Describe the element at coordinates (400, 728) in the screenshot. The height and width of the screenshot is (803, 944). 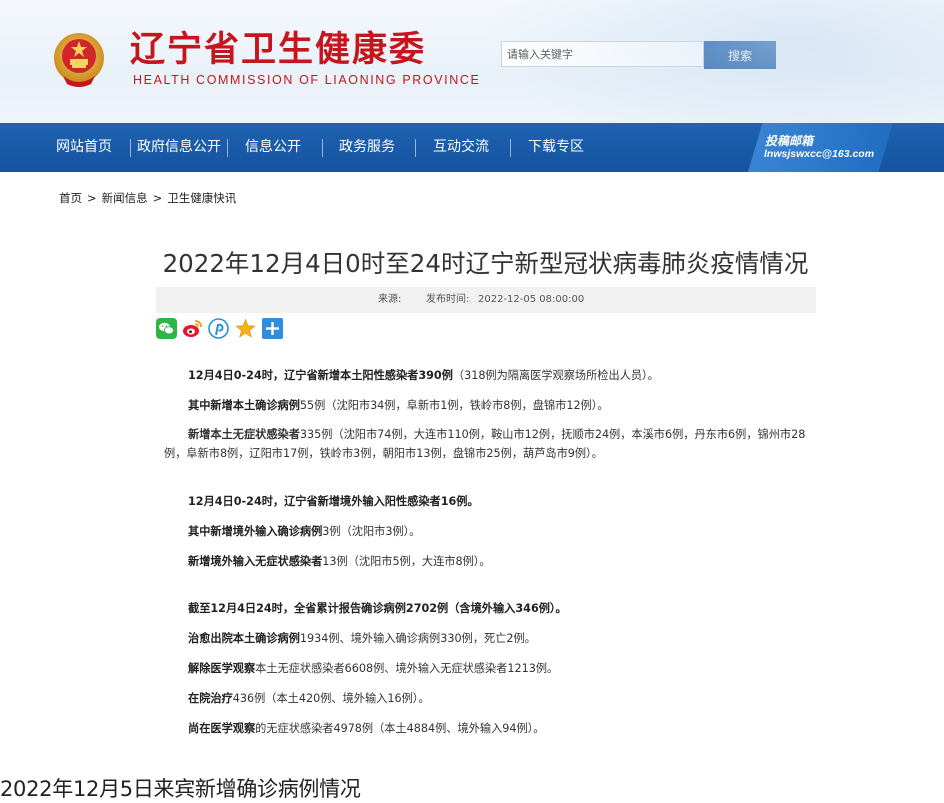
I see `paragraph-text: 的无症状感染者4978例（本土4884例、境外输入94例）。` at that location.